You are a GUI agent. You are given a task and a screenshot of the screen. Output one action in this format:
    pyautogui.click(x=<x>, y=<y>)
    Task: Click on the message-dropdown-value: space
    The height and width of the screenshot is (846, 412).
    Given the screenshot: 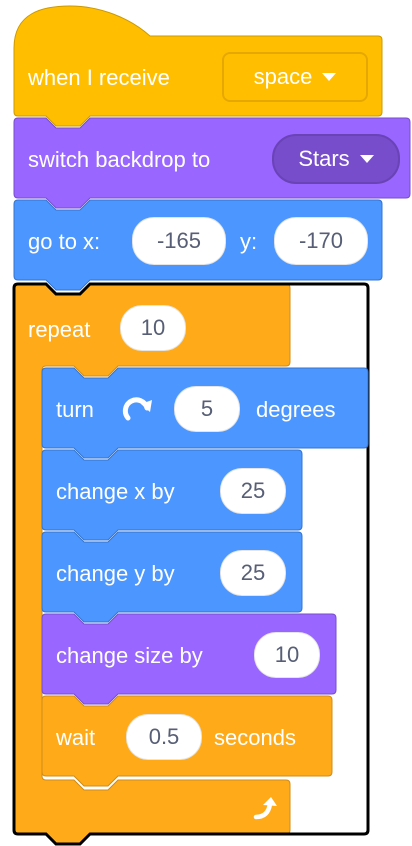 What is the action you would take?
    pyautogui.click(x=283, y=76)
    